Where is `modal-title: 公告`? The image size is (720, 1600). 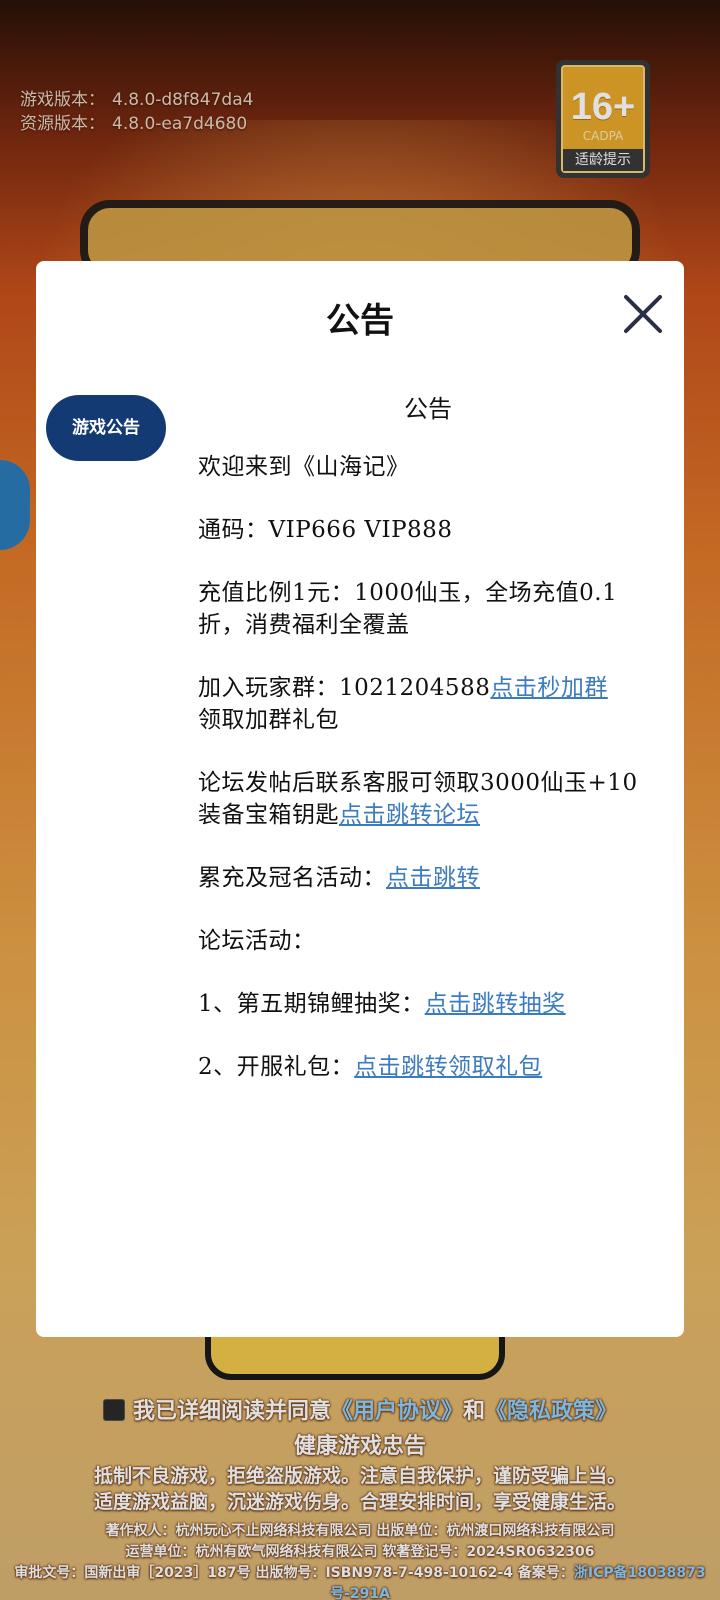 modal-title: 公告 is located at coordinates (360, 321).